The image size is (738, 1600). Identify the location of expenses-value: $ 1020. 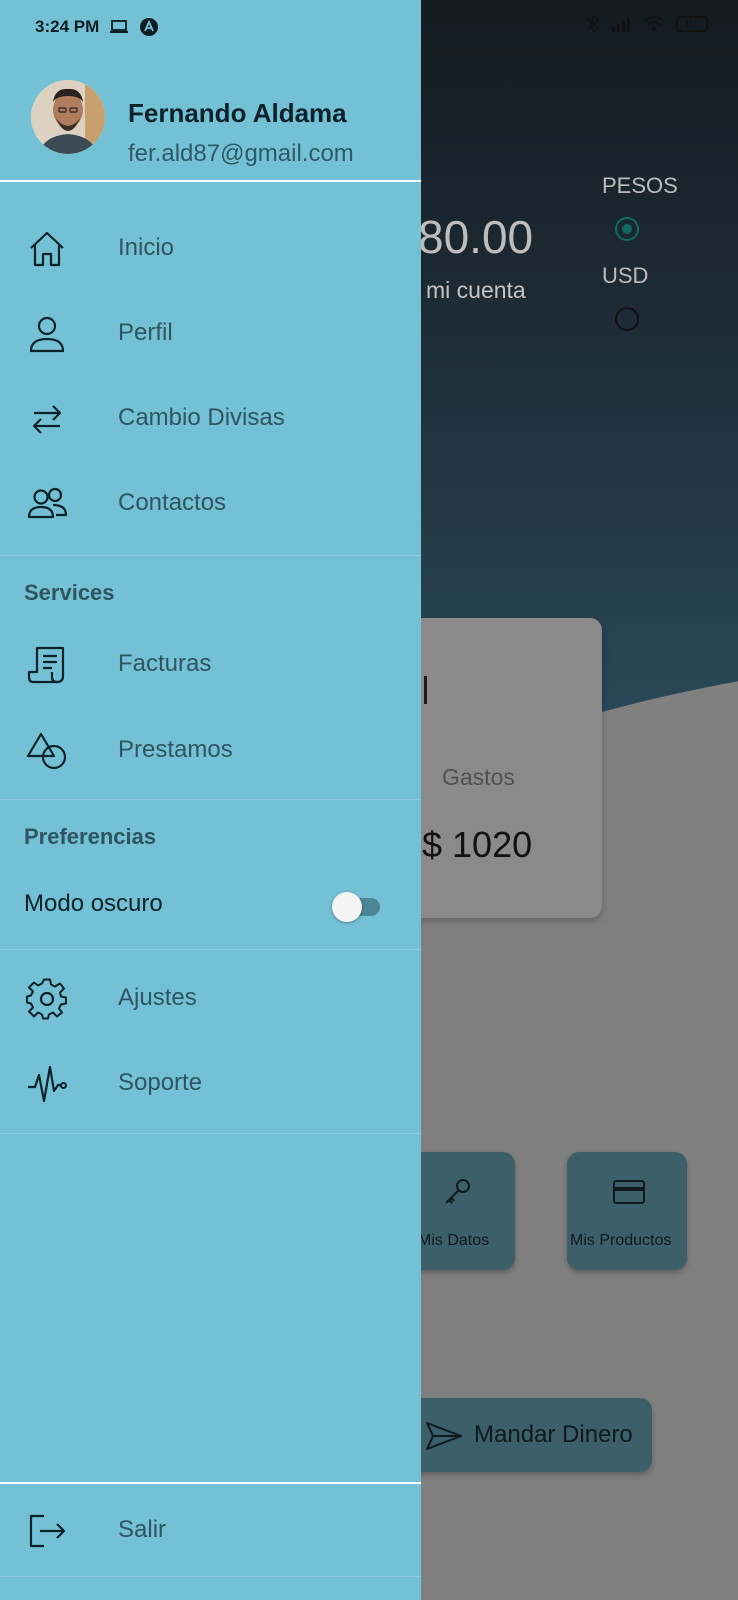
(477, 844).